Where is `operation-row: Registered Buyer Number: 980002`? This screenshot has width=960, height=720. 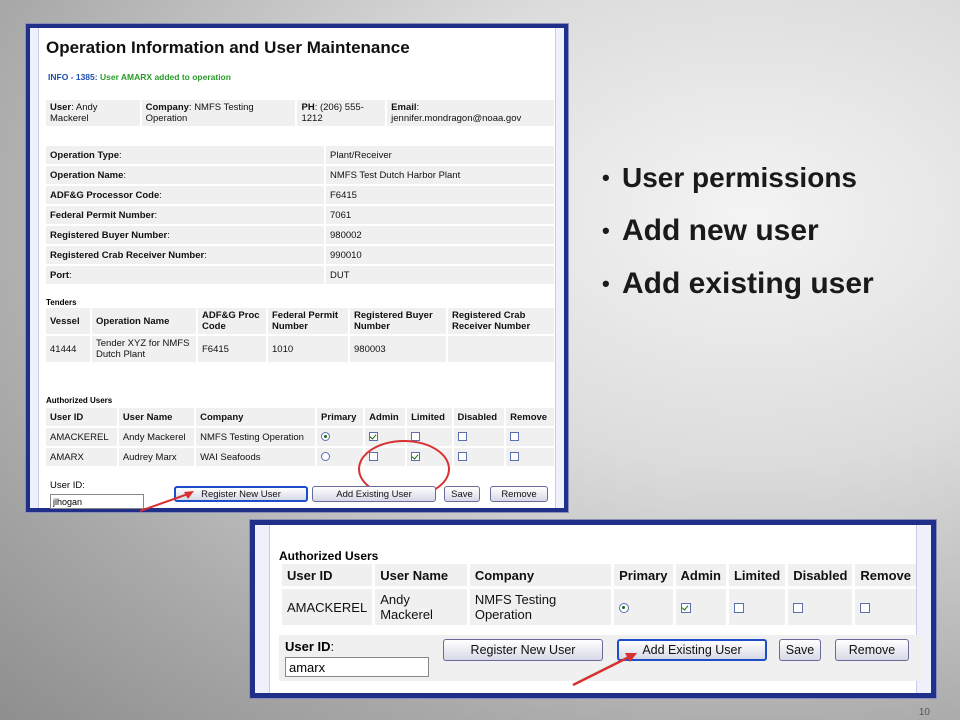 operation-row: Registered Buyer Number: 980002 is located at coordinates (300, 235).